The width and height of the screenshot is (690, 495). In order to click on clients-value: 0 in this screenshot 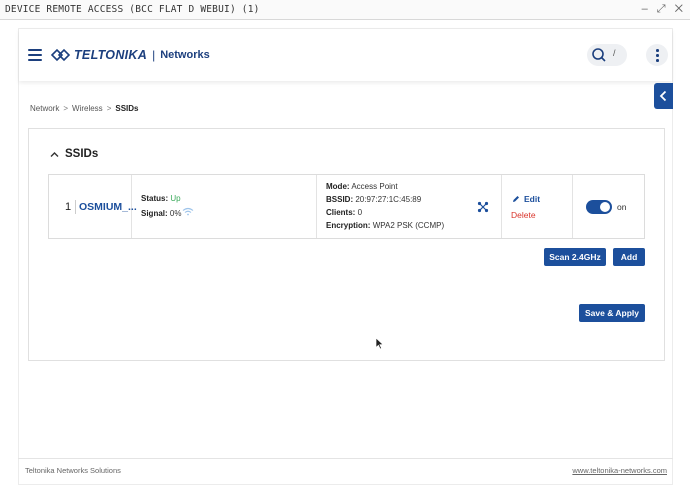, I will do `click(360, 212)`.